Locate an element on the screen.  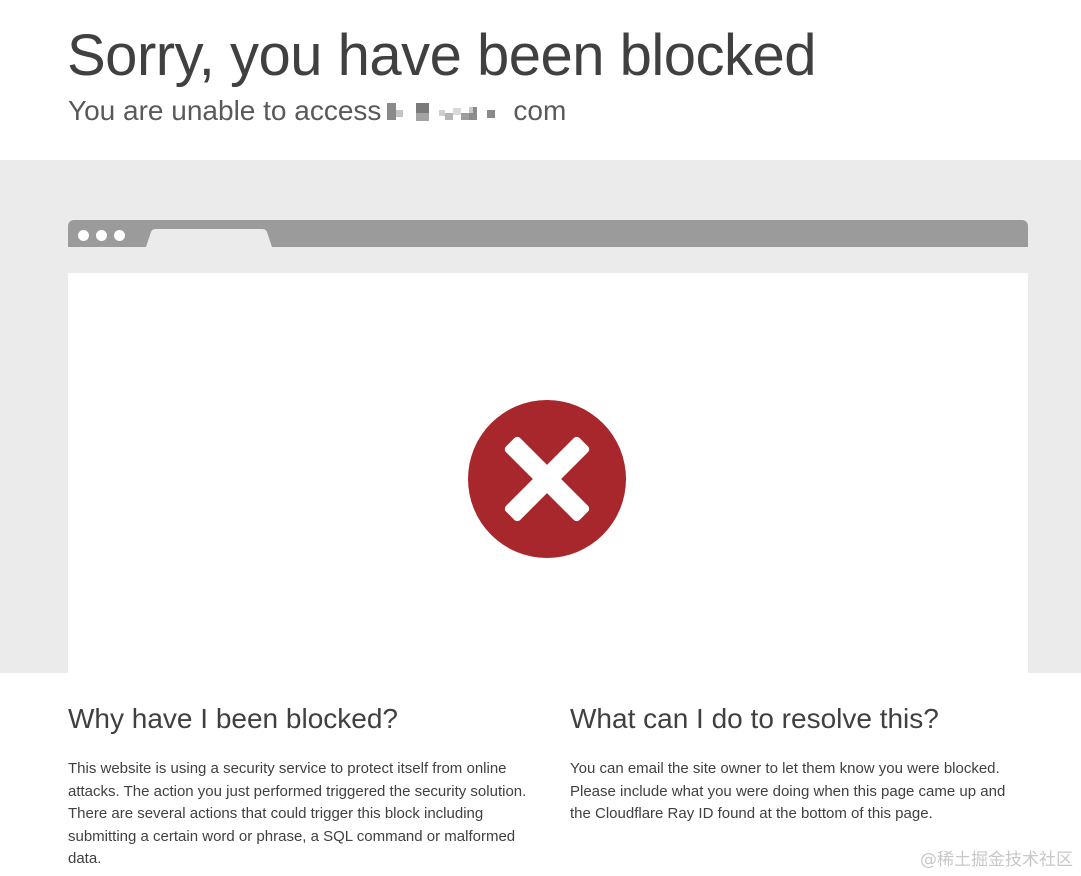
watermark: @稀土掘金技术社区 is located at coordinates (996, 860).